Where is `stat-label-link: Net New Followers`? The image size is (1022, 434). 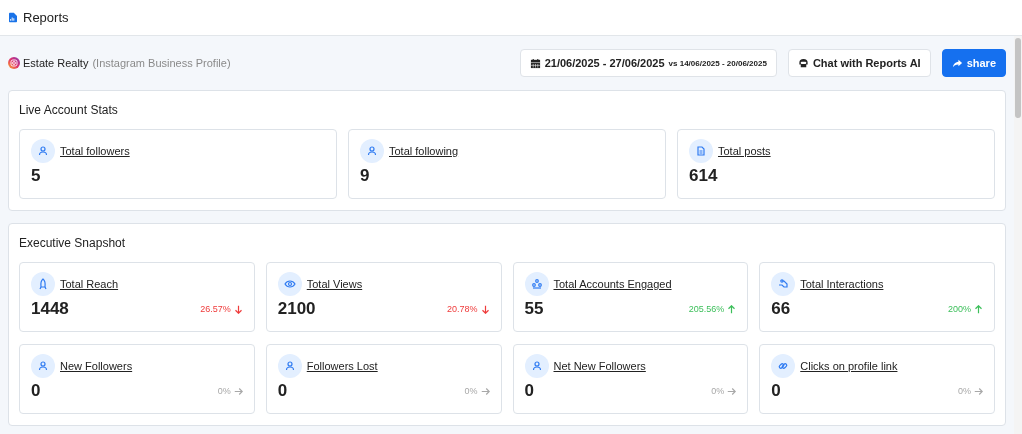 stat-label-link: Net New Followers is located at coordinates (599, 366).